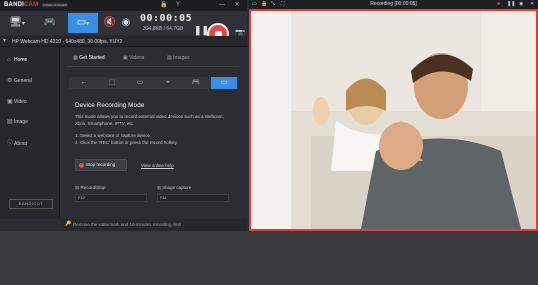 The image size is (538, 285). What do you see at coordinates (111, 198) in the screenshot?
I see `record-stop-hotkey-field: F12` at bounding box center [111, 198].